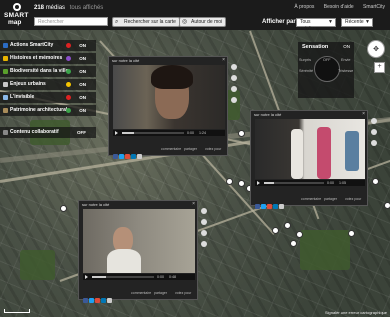 The width and height of the screenshot is (390, 317). Describe the element at coordinates (357, 22) in the screenshot. I see `sort-select: Récente ▼` at that location.